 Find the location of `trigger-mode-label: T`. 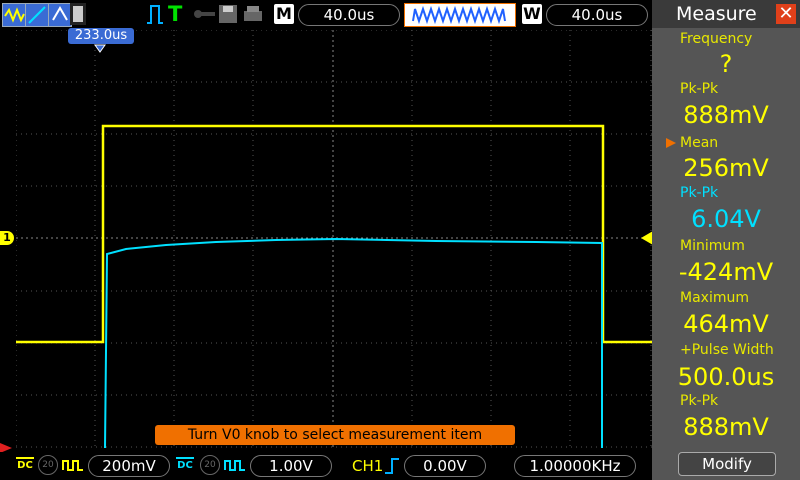

trigger-mode-label: T is located at coordinates (175, 14).